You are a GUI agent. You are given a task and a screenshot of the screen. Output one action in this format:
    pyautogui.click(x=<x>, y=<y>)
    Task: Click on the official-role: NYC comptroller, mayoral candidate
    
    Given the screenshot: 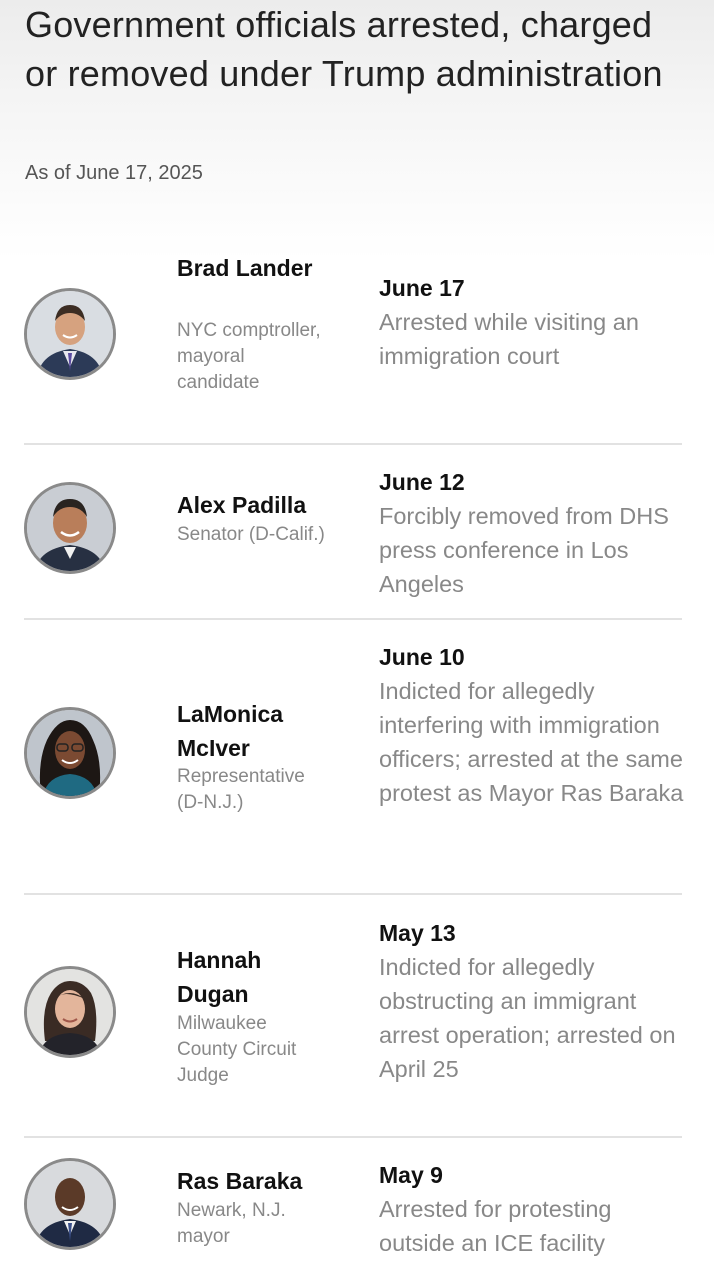 What is the action you would take?
    pyautogui.click(x=249, y=356)
    